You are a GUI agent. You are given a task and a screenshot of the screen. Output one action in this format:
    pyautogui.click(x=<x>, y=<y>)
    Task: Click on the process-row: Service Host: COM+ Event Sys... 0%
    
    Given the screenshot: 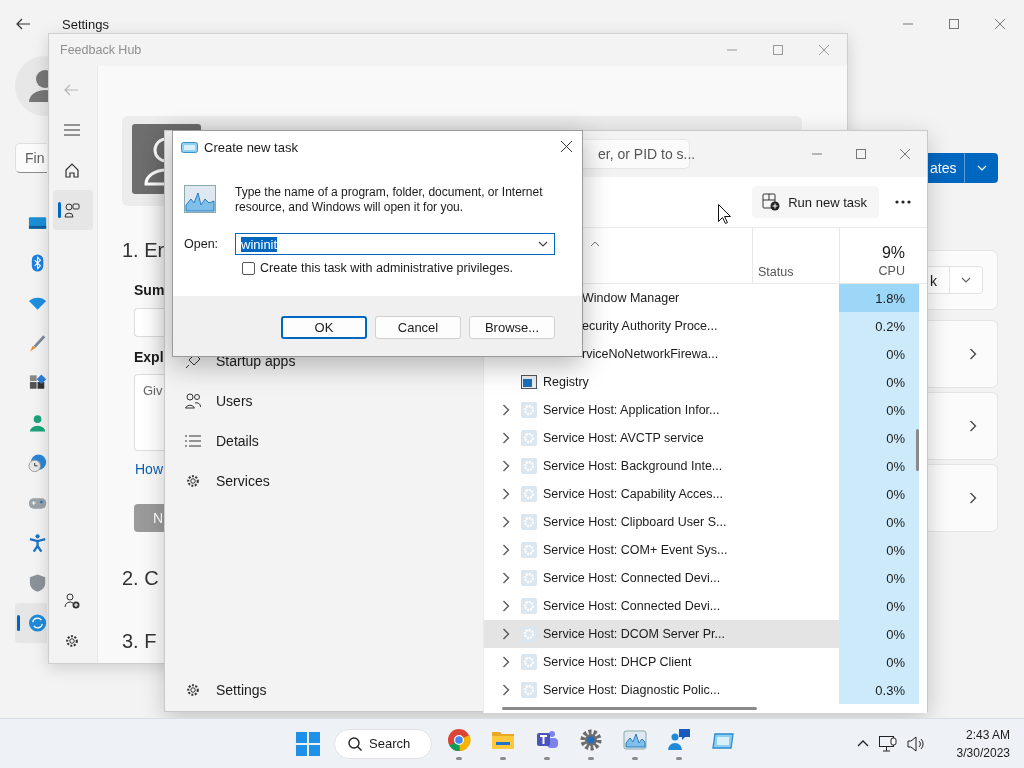 What is the action you would take?
    pyautogui.click(x=705, y=550)
    